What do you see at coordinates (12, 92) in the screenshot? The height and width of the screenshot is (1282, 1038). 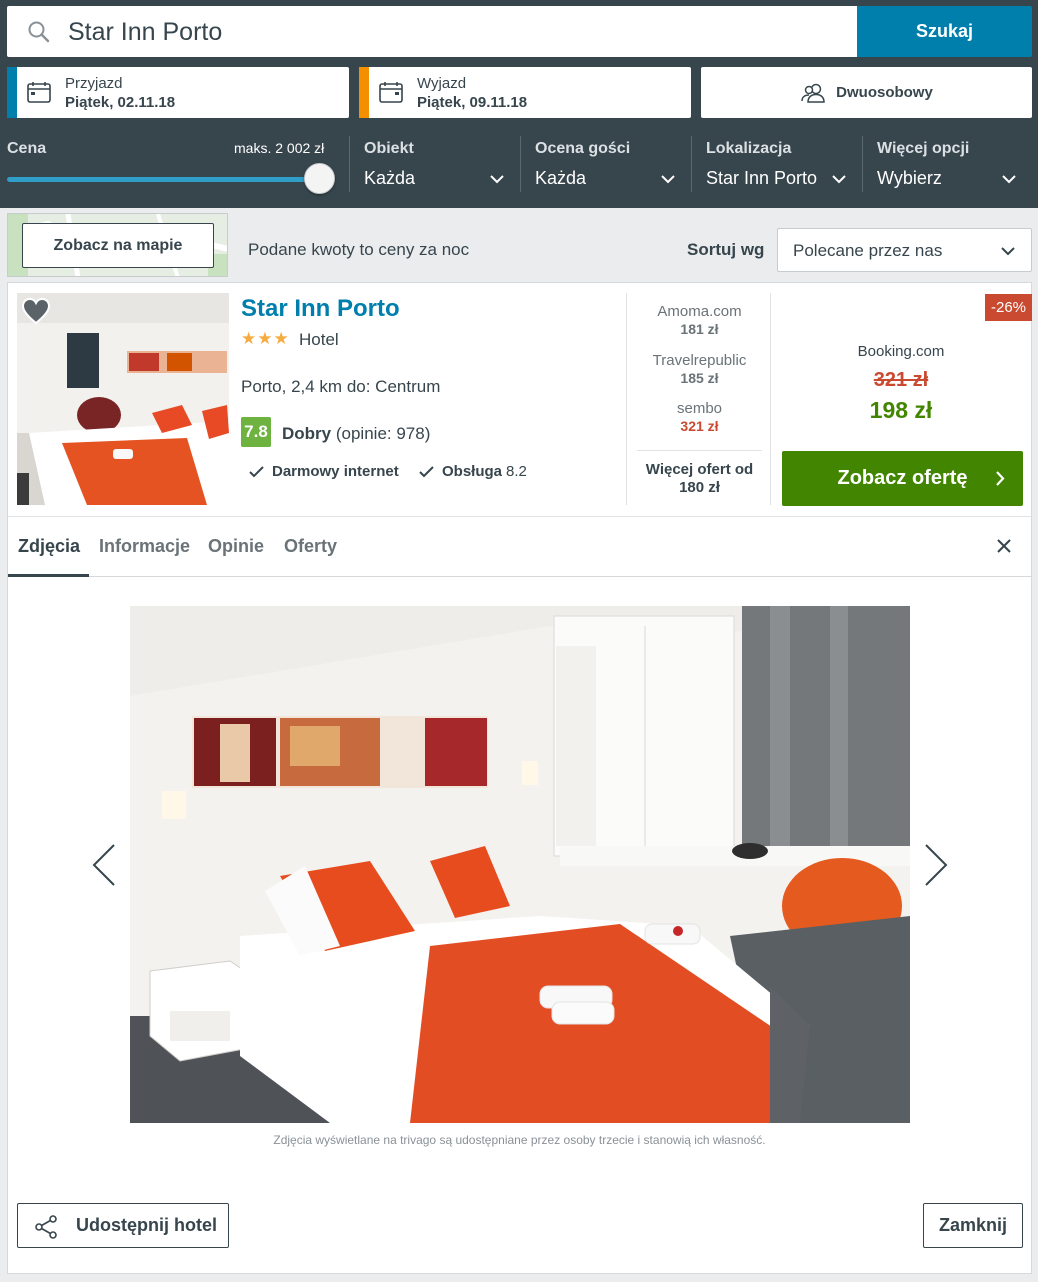 I see `checkin-accent` at bounding box center [12, 92].